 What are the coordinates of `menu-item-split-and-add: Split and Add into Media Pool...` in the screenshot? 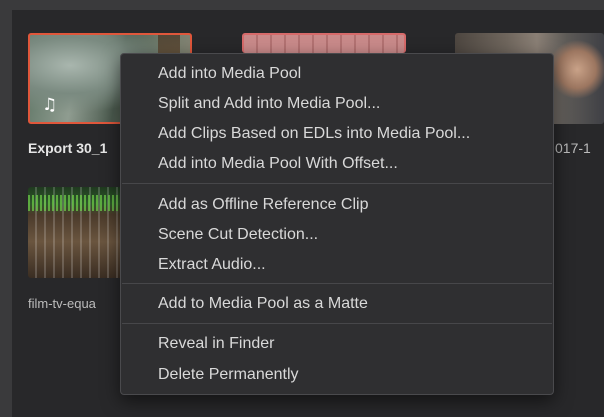 It's located at (269, 104).